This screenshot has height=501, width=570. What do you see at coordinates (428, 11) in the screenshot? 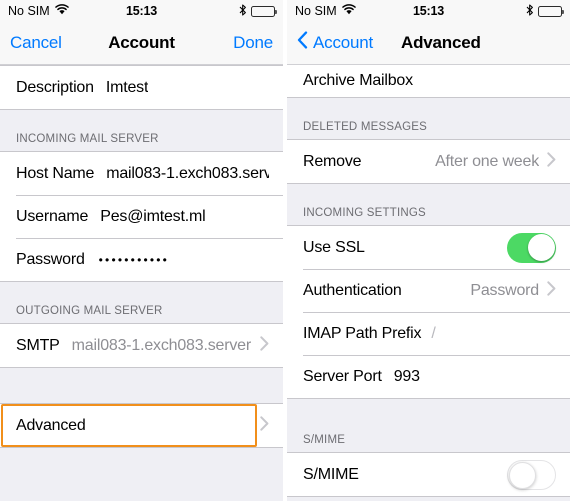
I see `right-status-bar: No SIM 15:13` at bounding box center [428, 11].